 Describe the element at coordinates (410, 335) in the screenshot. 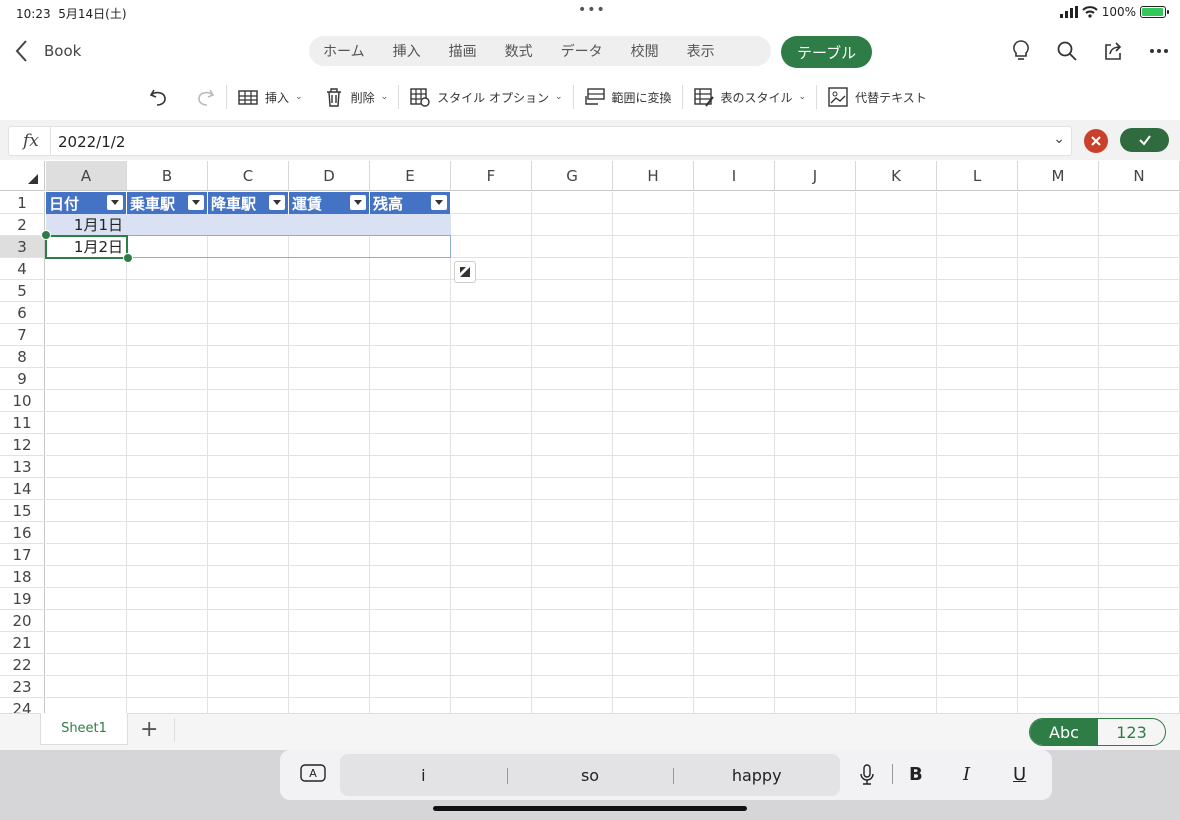

I see `cell-E7` at that location.